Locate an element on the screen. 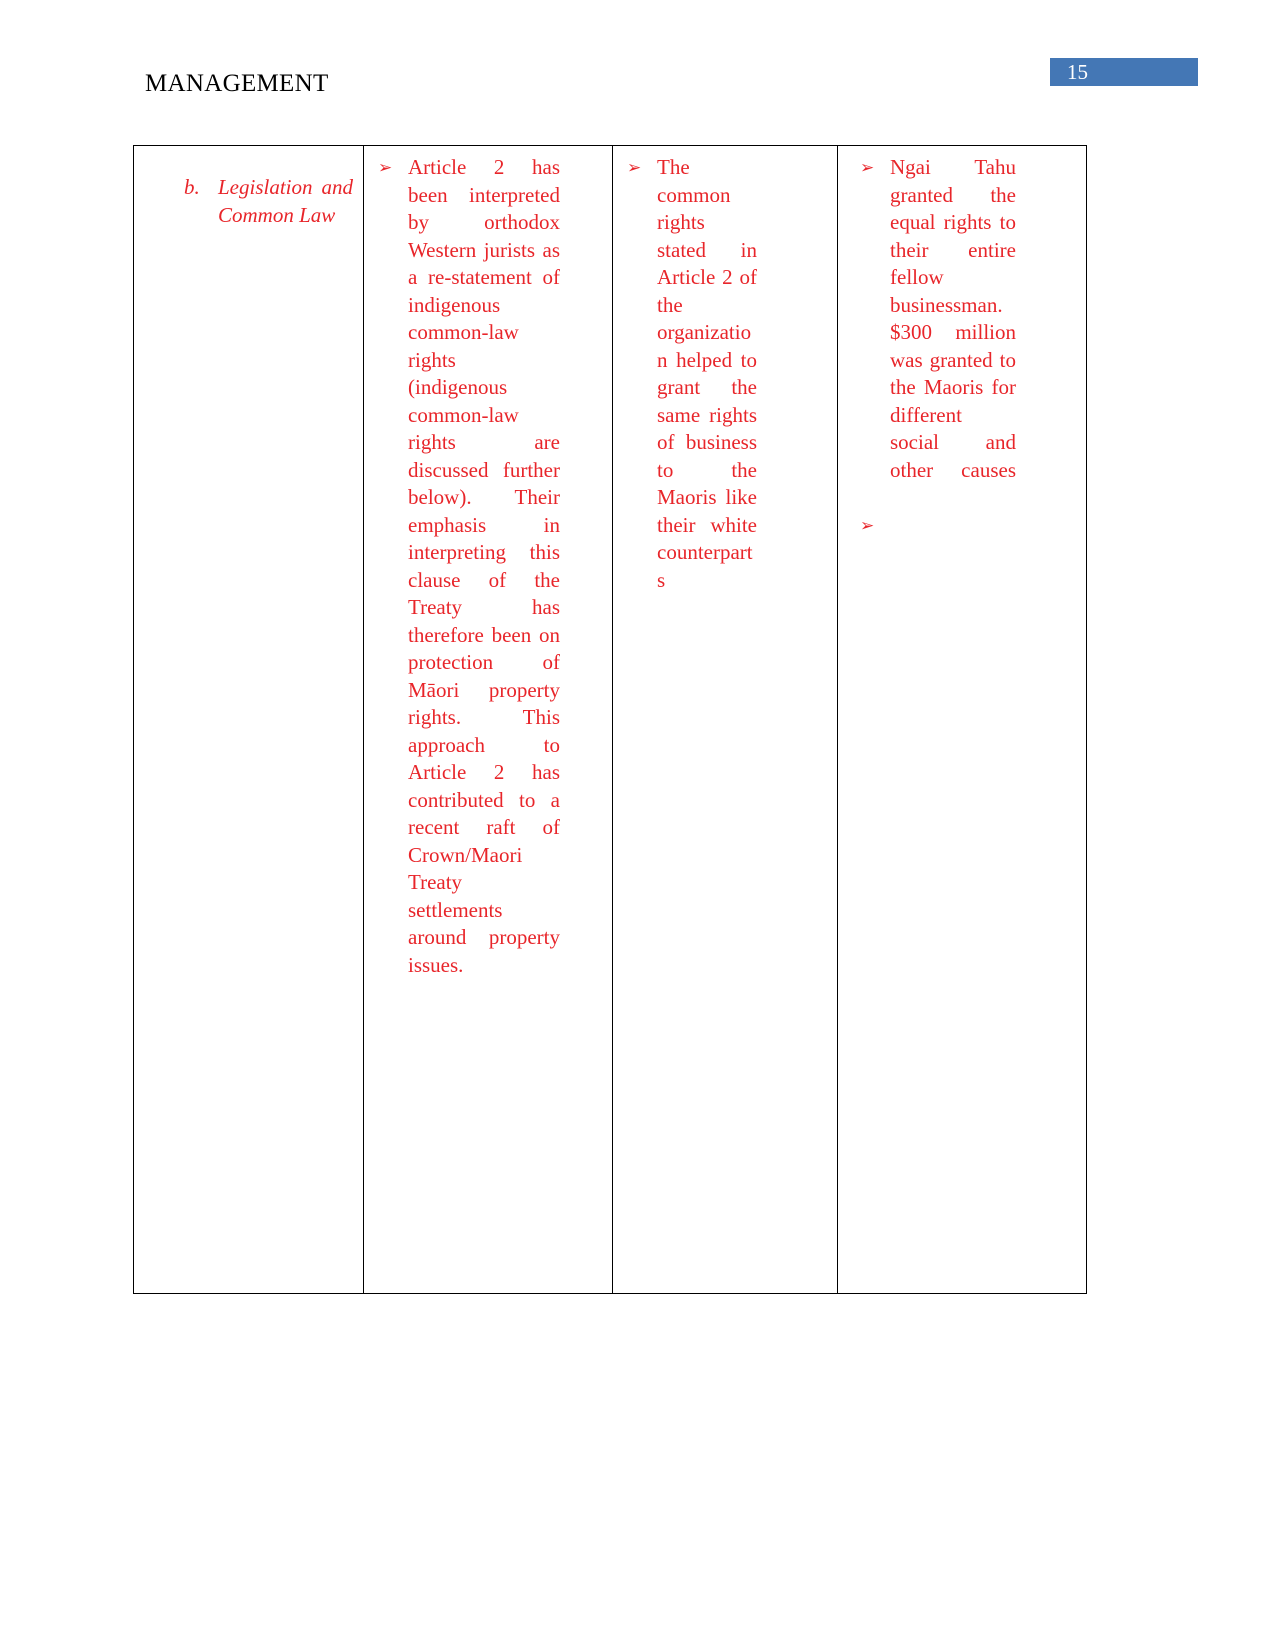 This screenshot has height=1650, width=1275. table-cell-topic: b. Legislation and Common Law is located at coordinates (248, 719).